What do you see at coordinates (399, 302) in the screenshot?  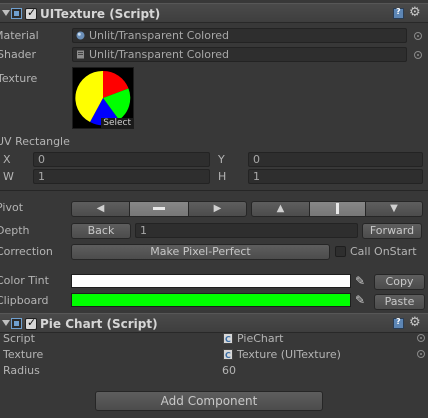 I see `paste-button: Paste` at bounding box center [399, 302].